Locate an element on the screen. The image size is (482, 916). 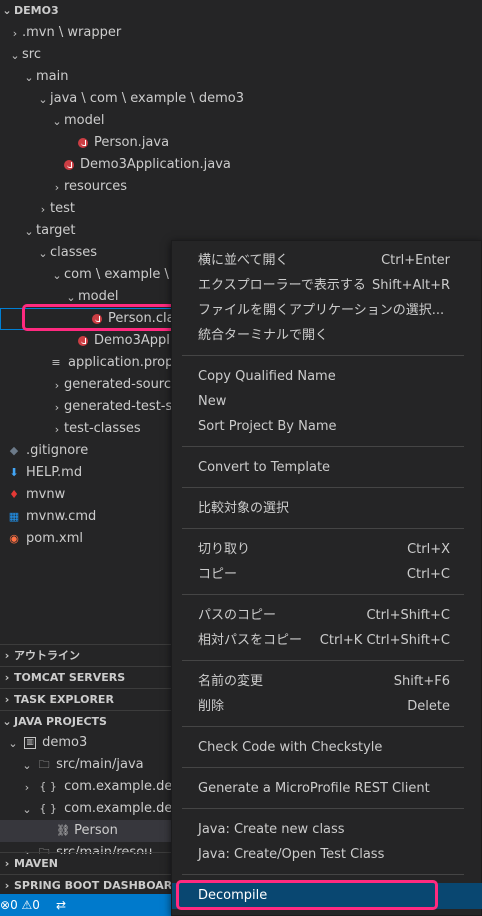
context-menu-item: Generate a MicroProfile REST Client is located at coordinates (327, 789).